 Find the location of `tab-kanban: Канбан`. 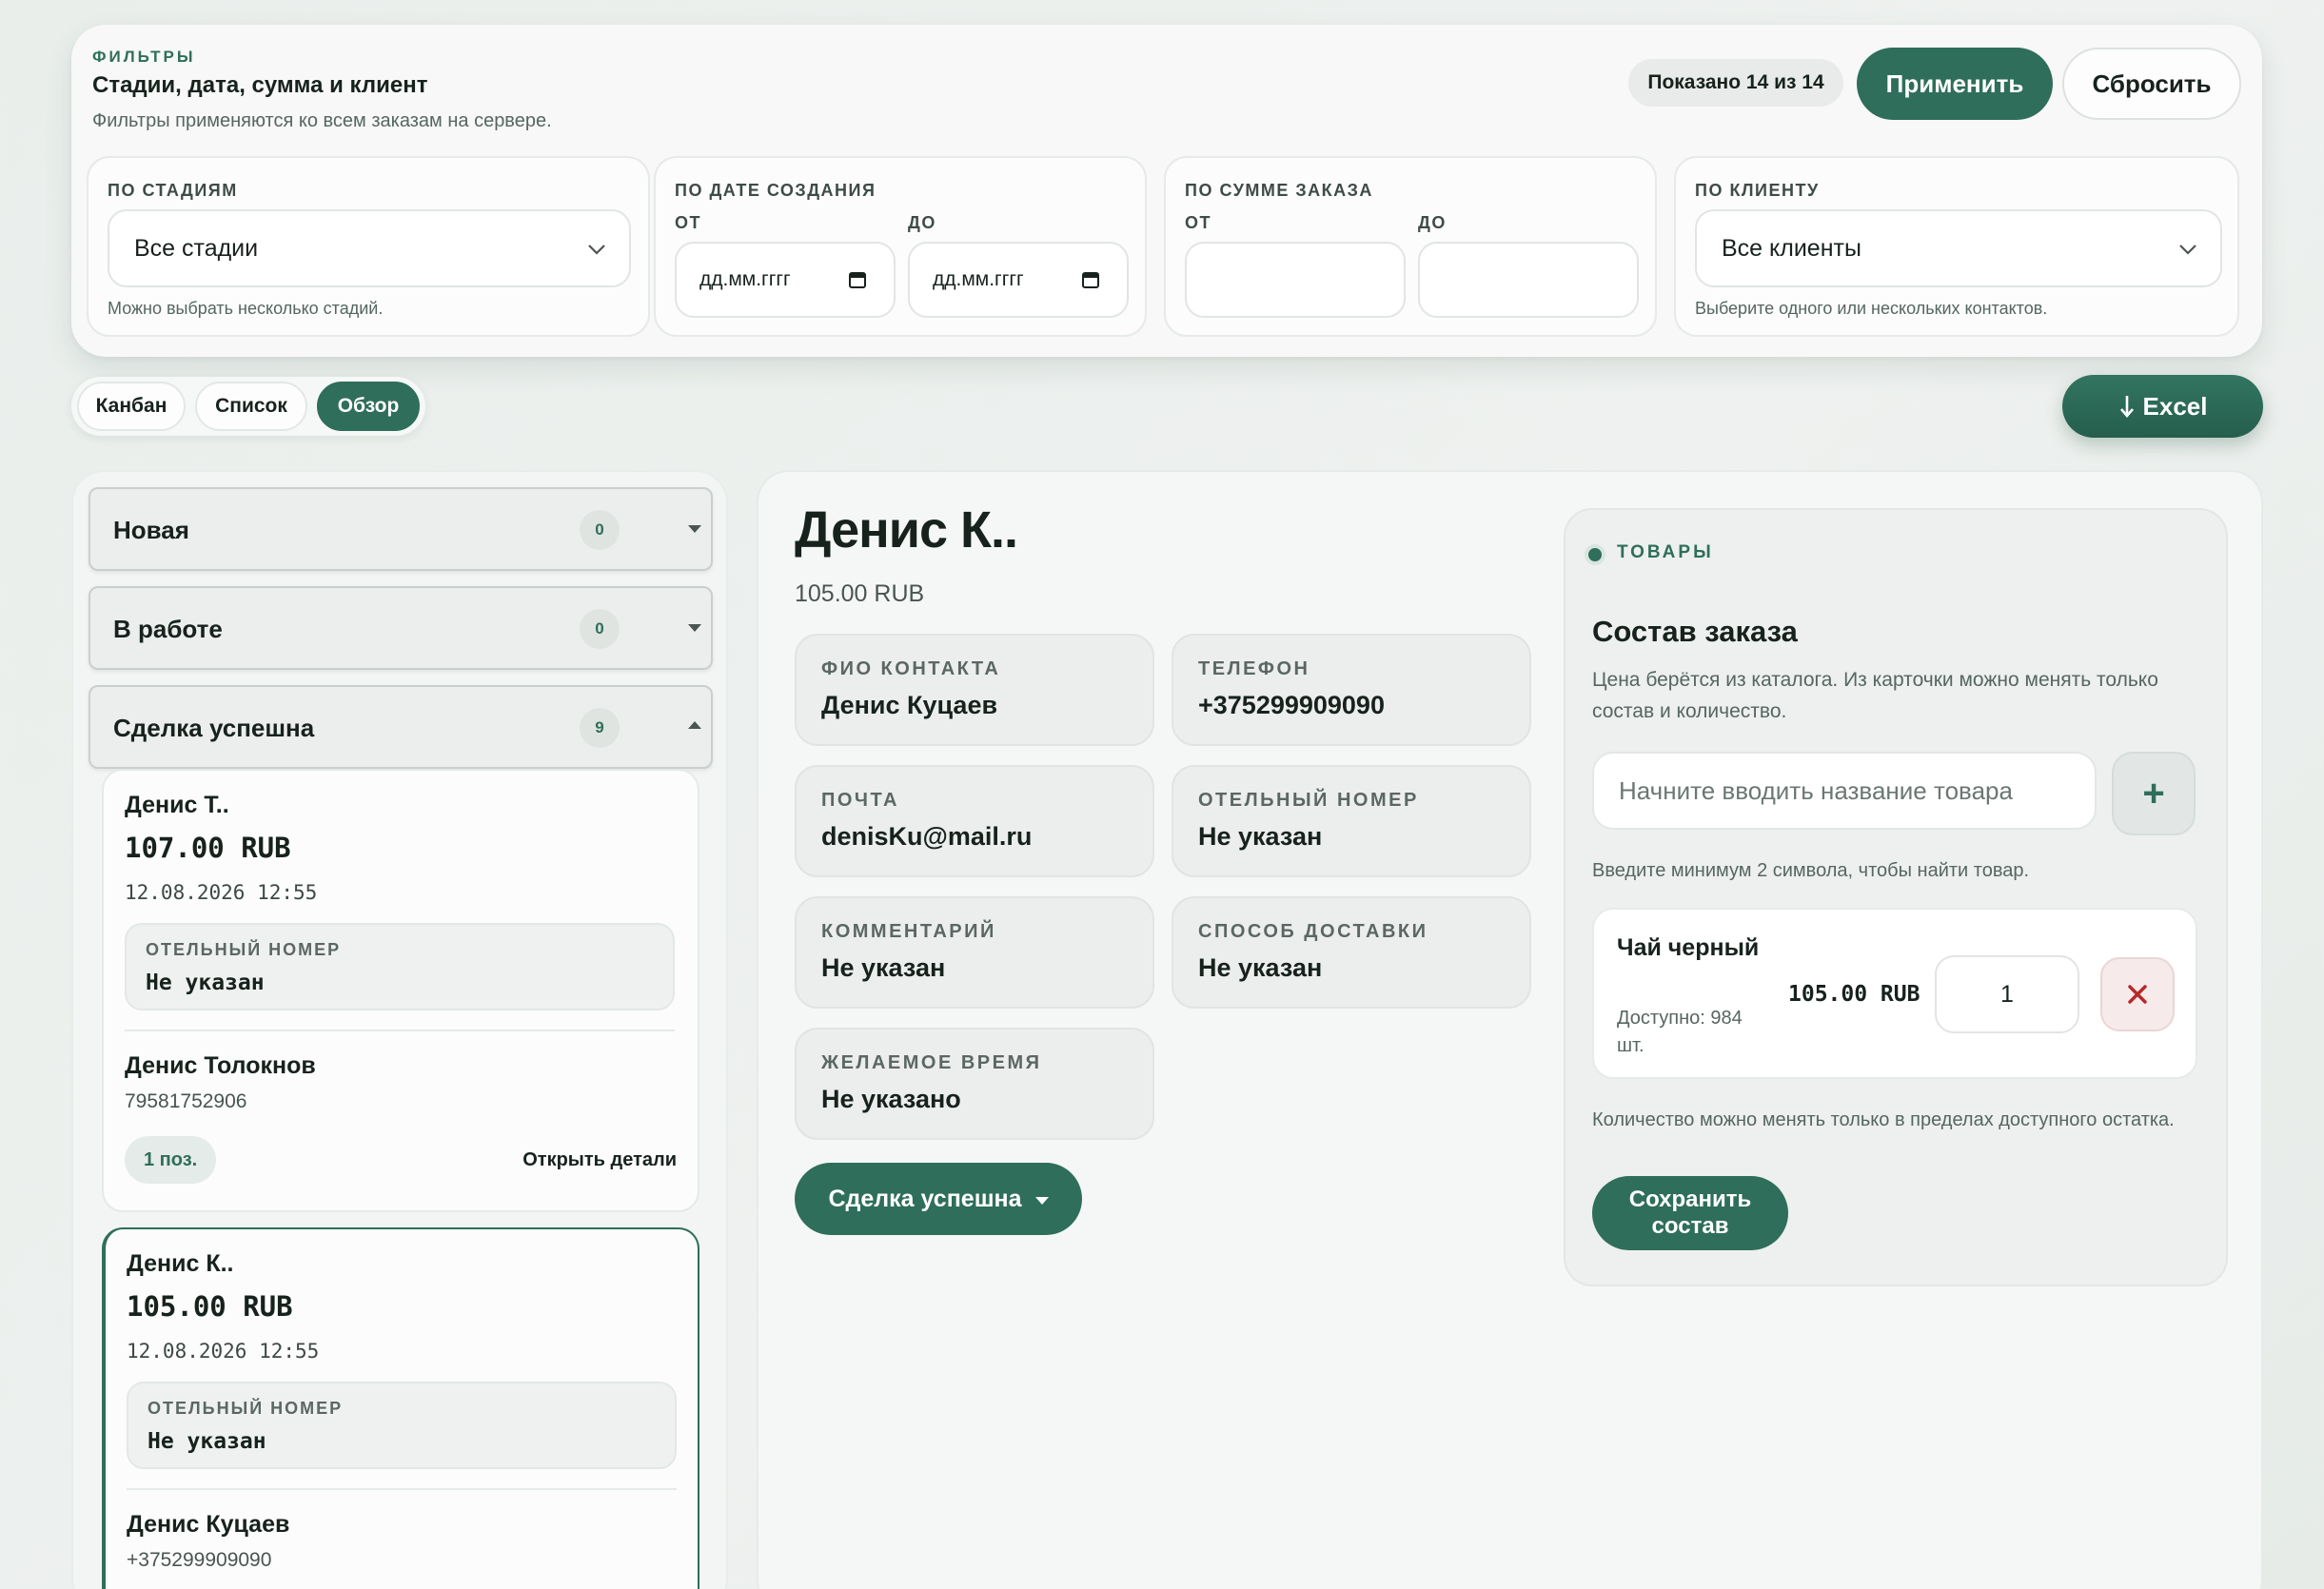

tab-kanban: Канбан is located at coordinates (131, 406).